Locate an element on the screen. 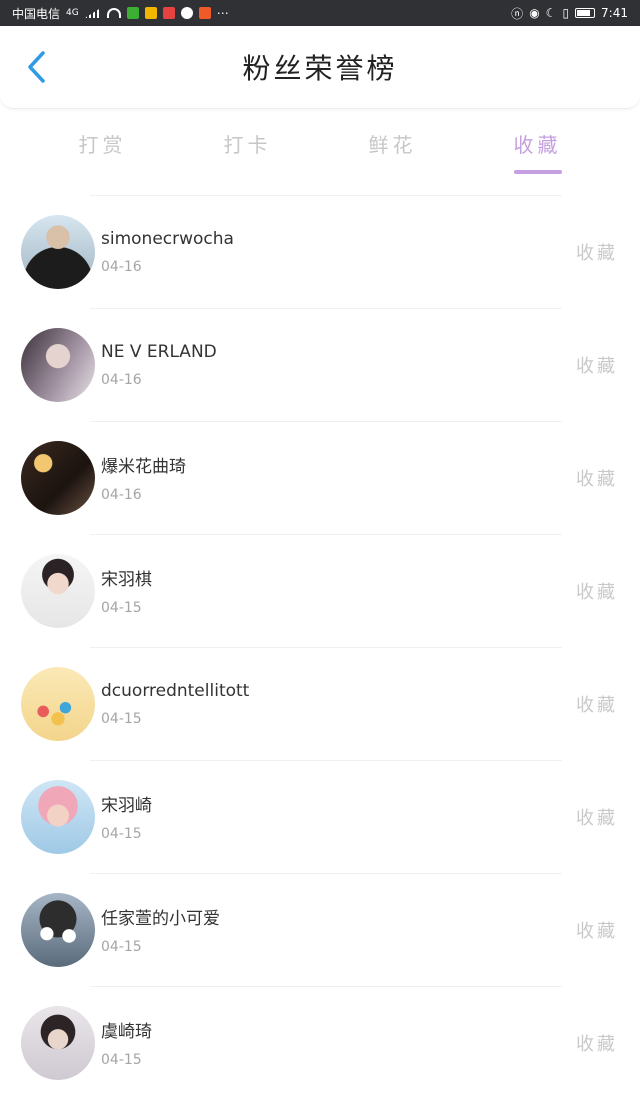 The height and width of the screenshot is (1099, 640). eye-icon: ◉ is located at coordinates (534, 13).